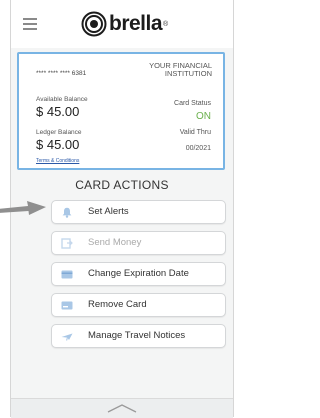  Describe the element at coordinates (67, 305) in the screenshot. I see `remove-card-icon` at that location.